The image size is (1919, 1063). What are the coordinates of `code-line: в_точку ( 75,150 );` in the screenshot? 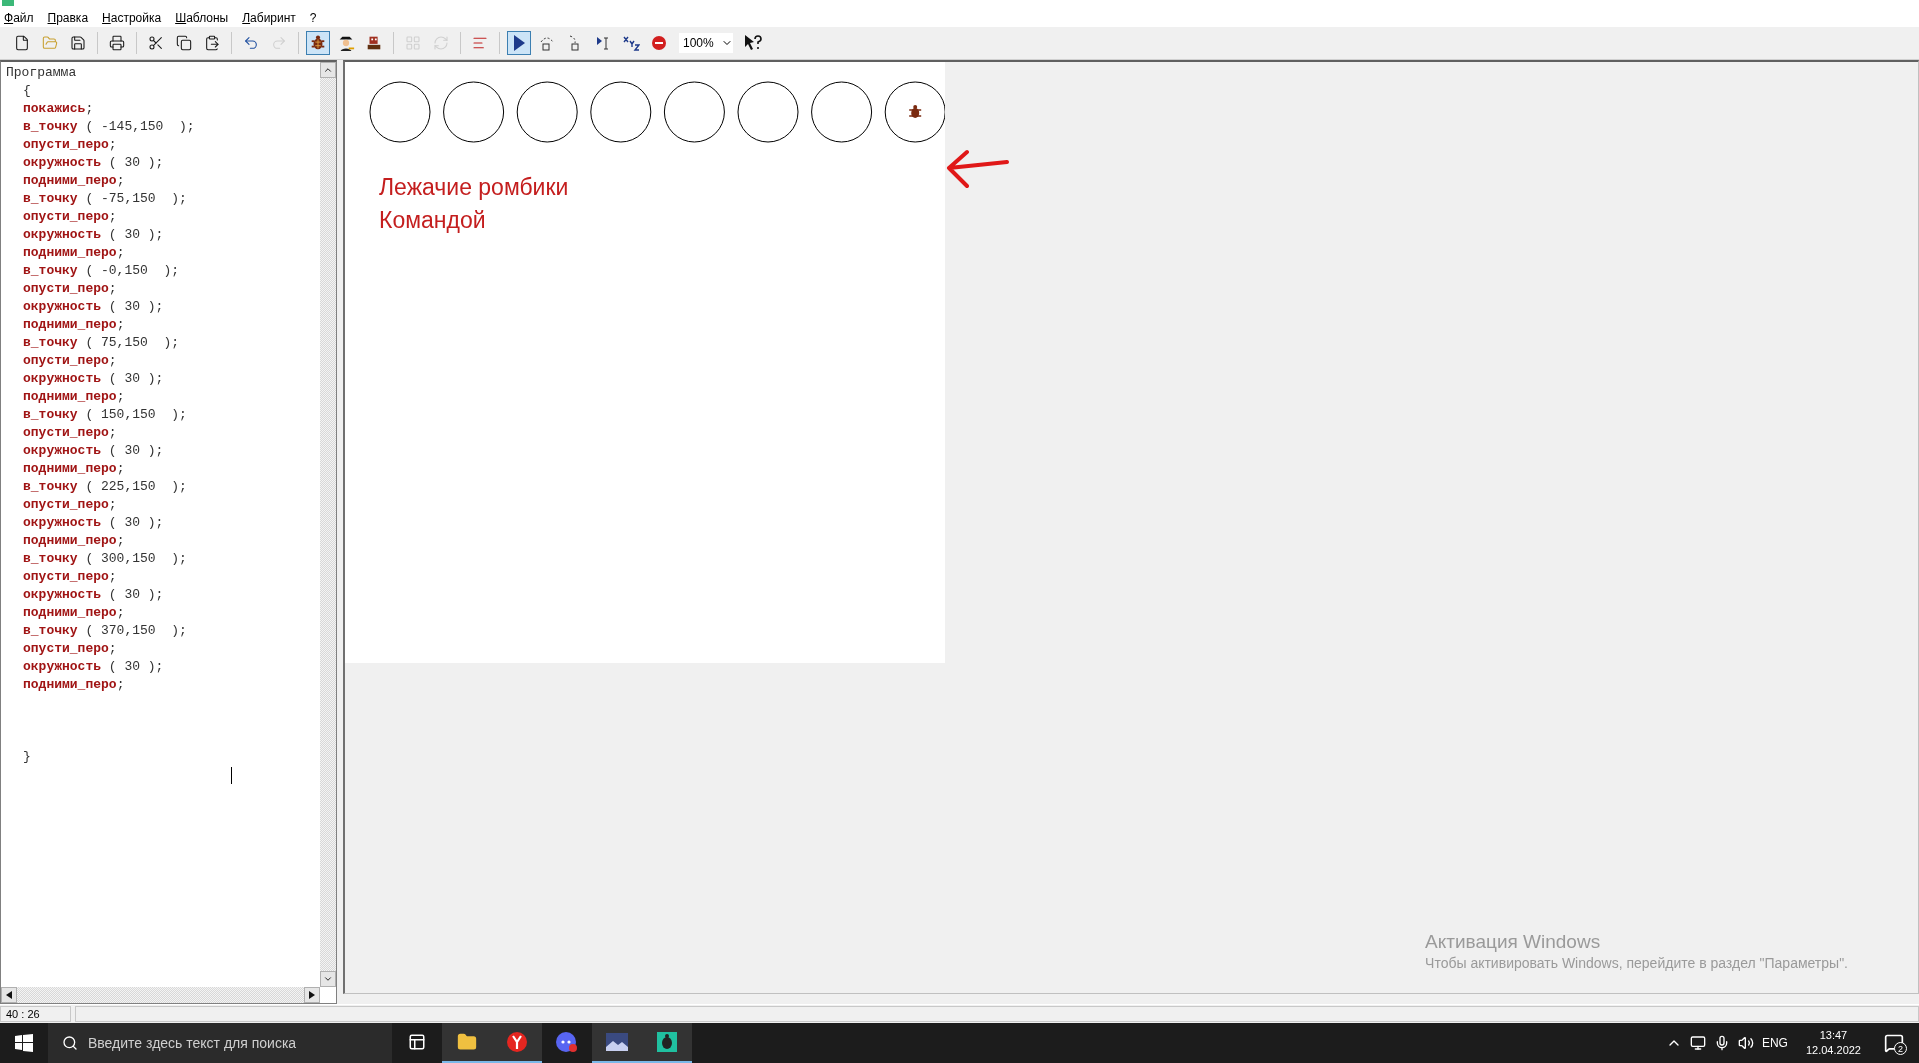 It's located at (101, 343).